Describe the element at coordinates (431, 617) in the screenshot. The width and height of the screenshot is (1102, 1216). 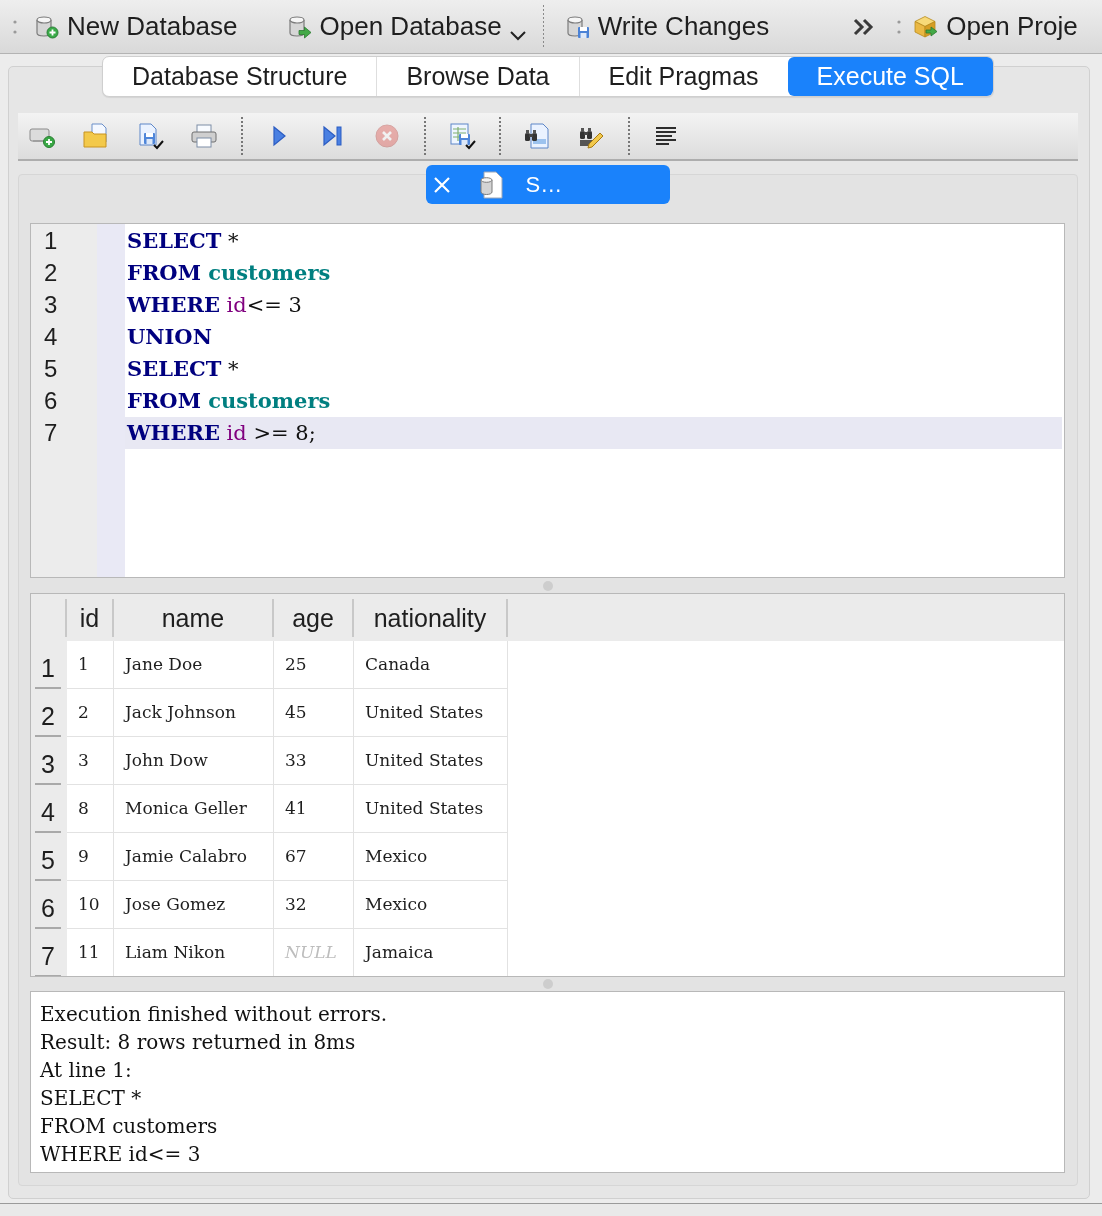
I see `column-header: nationality` at that location.